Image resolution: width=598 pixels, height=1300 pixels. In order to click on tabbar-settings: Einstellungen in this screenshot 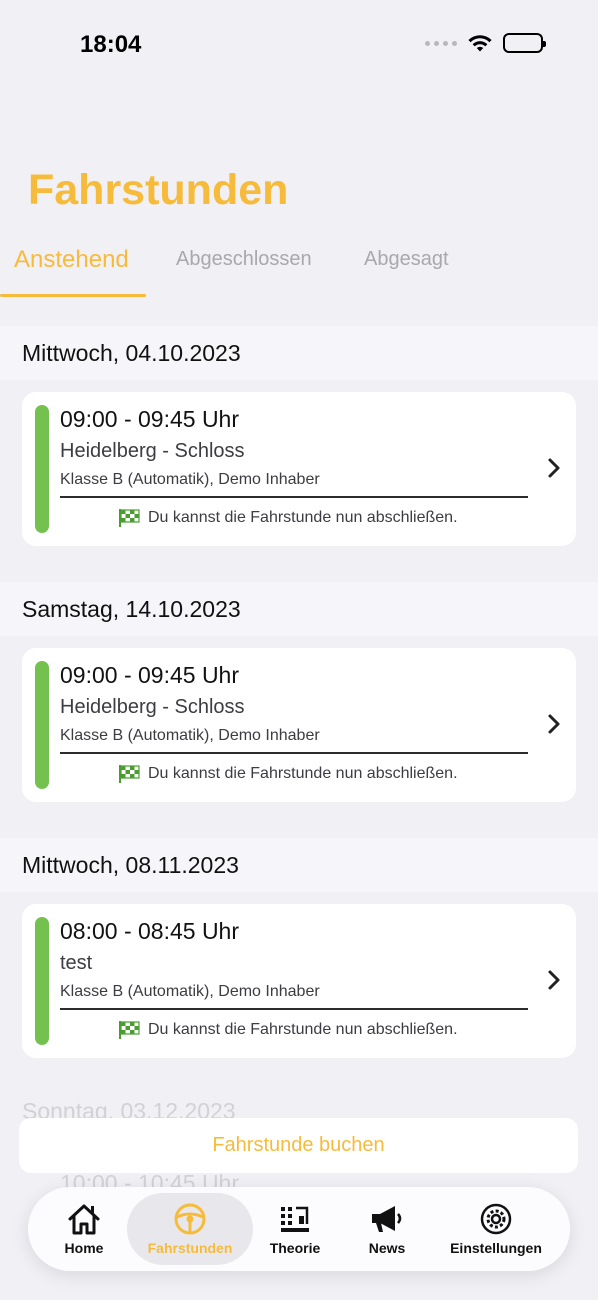, I will do `click(496, 1229)`.